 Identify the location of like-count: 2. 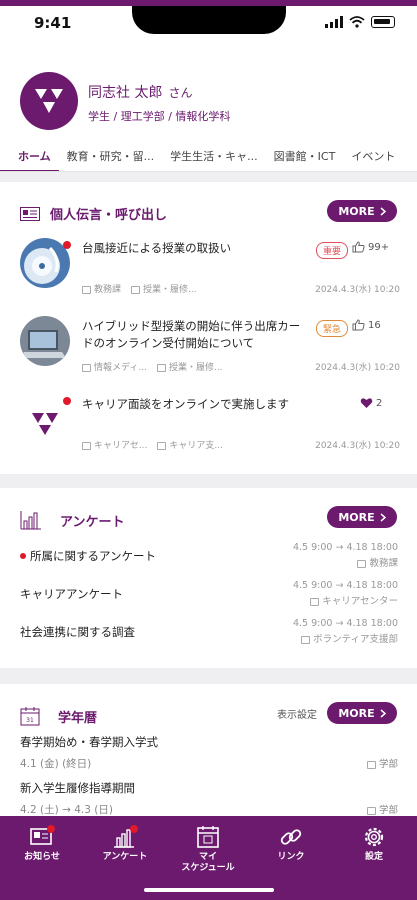
(371, 403).